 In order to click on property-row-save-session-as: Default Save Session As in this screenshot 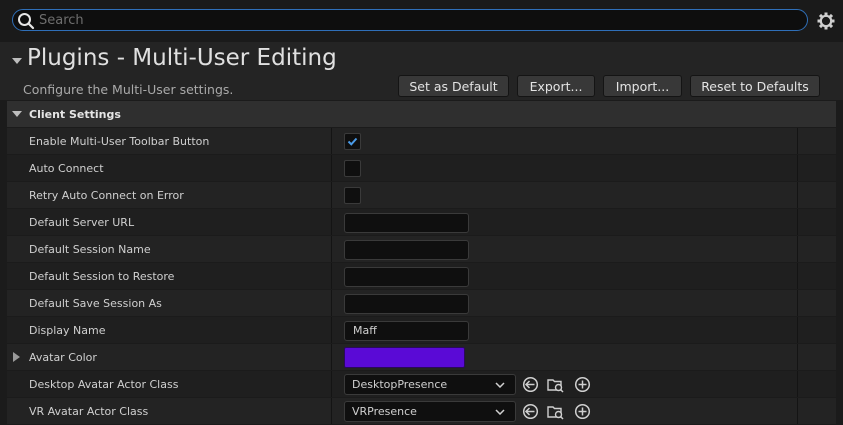, I will do `click(421, 303)`.